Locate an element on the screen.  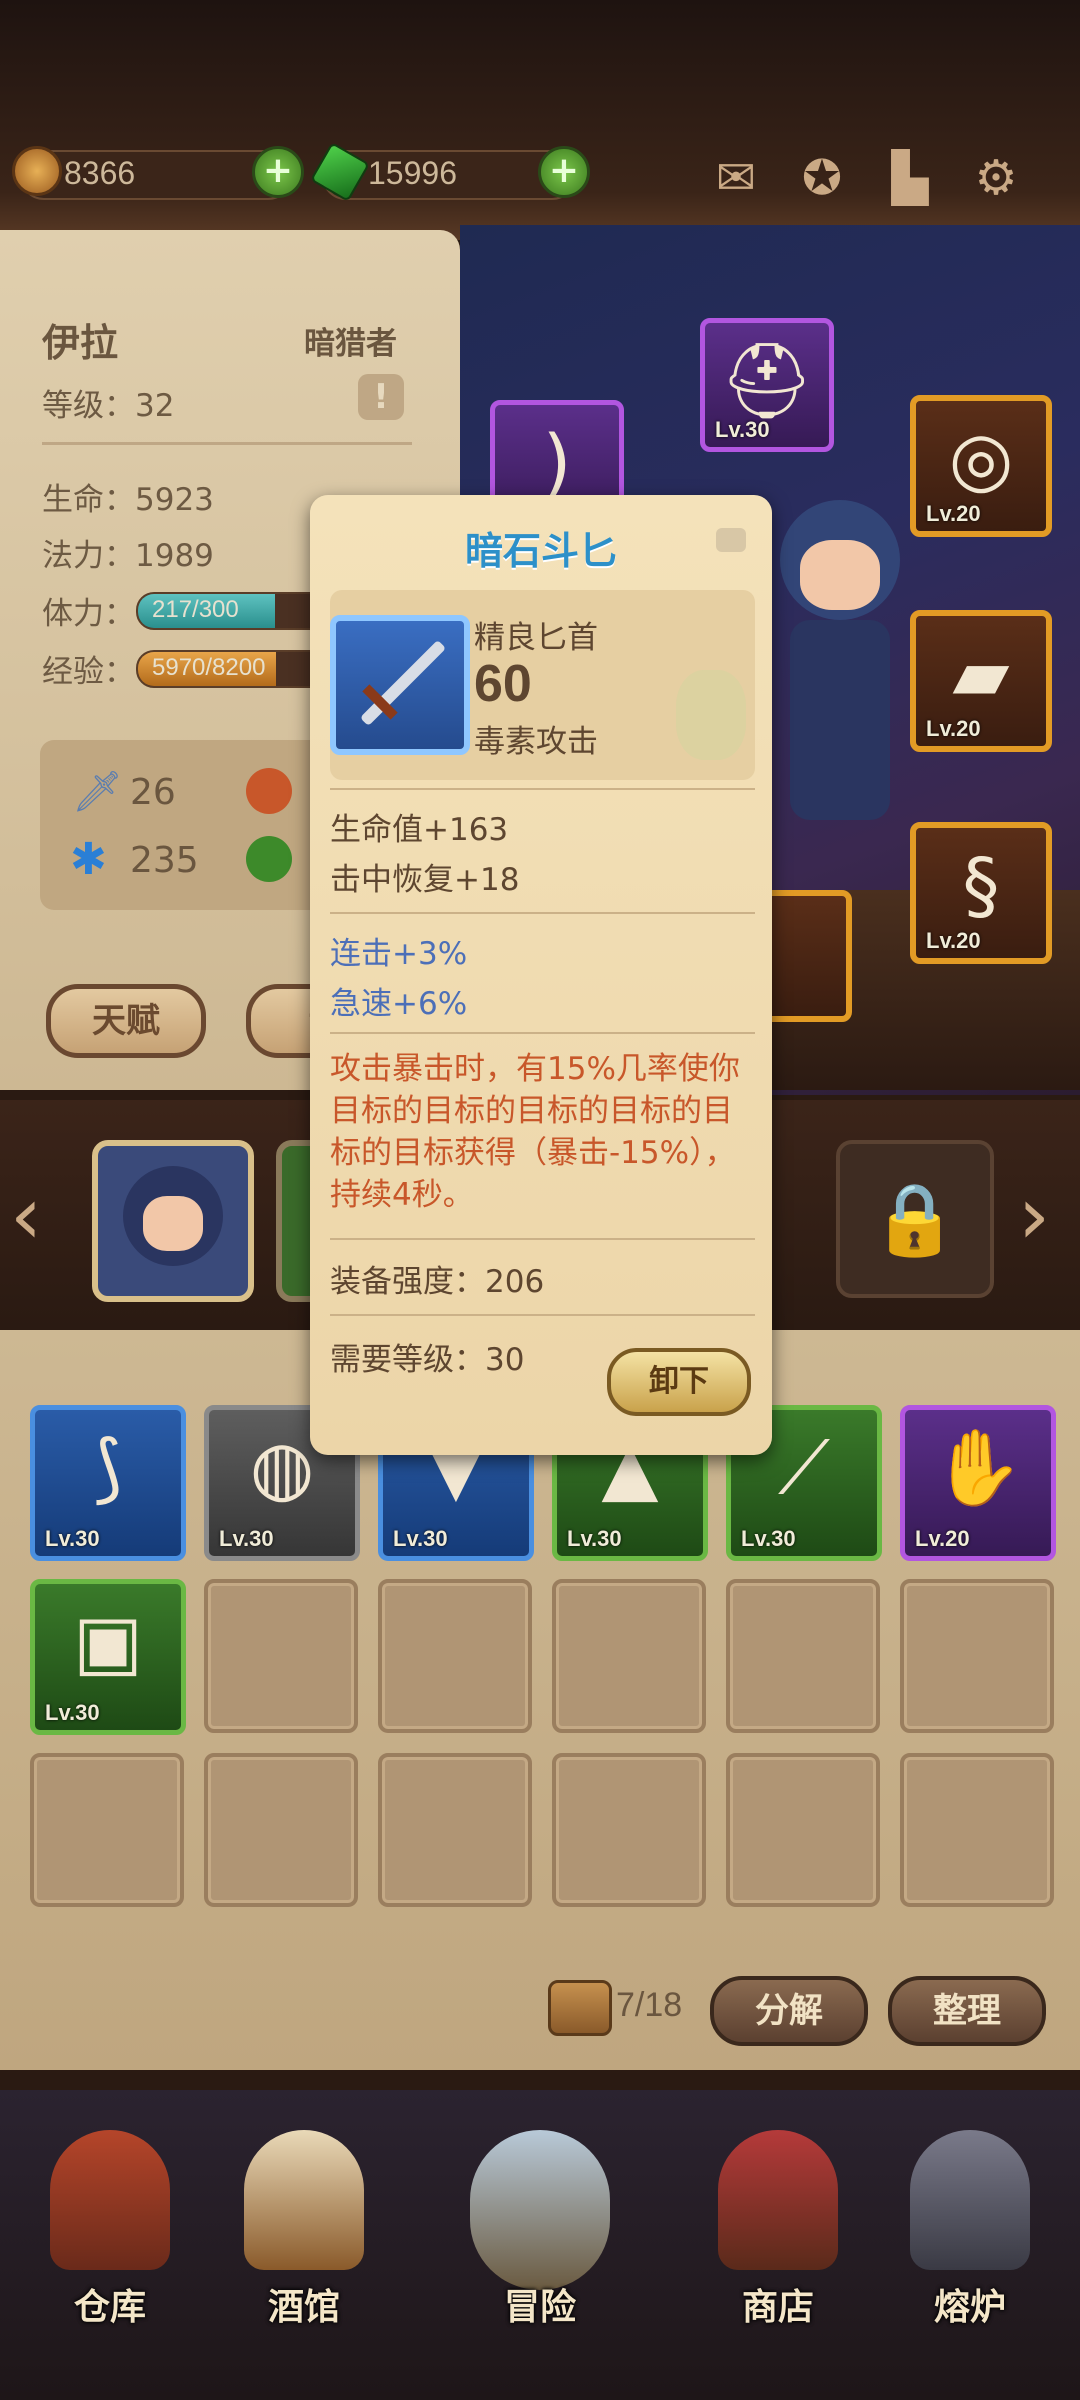
nav-forge: 熔炉 is located at coordinates (970, 2230).